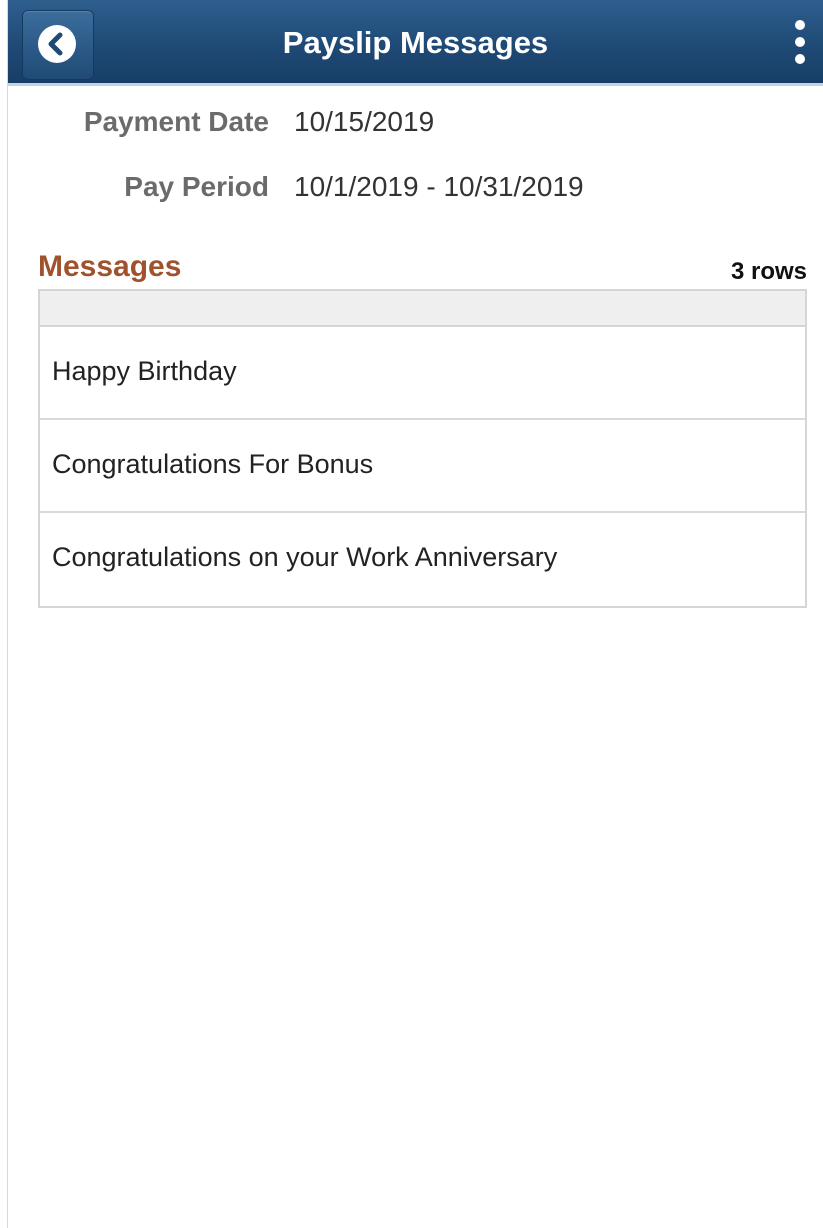 The height and width of the screenshot is (1228, 823). What do you see at coordinates (439, 186) in the screenshot?
I see `pay-period-value: 10/1/2019 - 10/31/2019` at bounding box center [439, 186].